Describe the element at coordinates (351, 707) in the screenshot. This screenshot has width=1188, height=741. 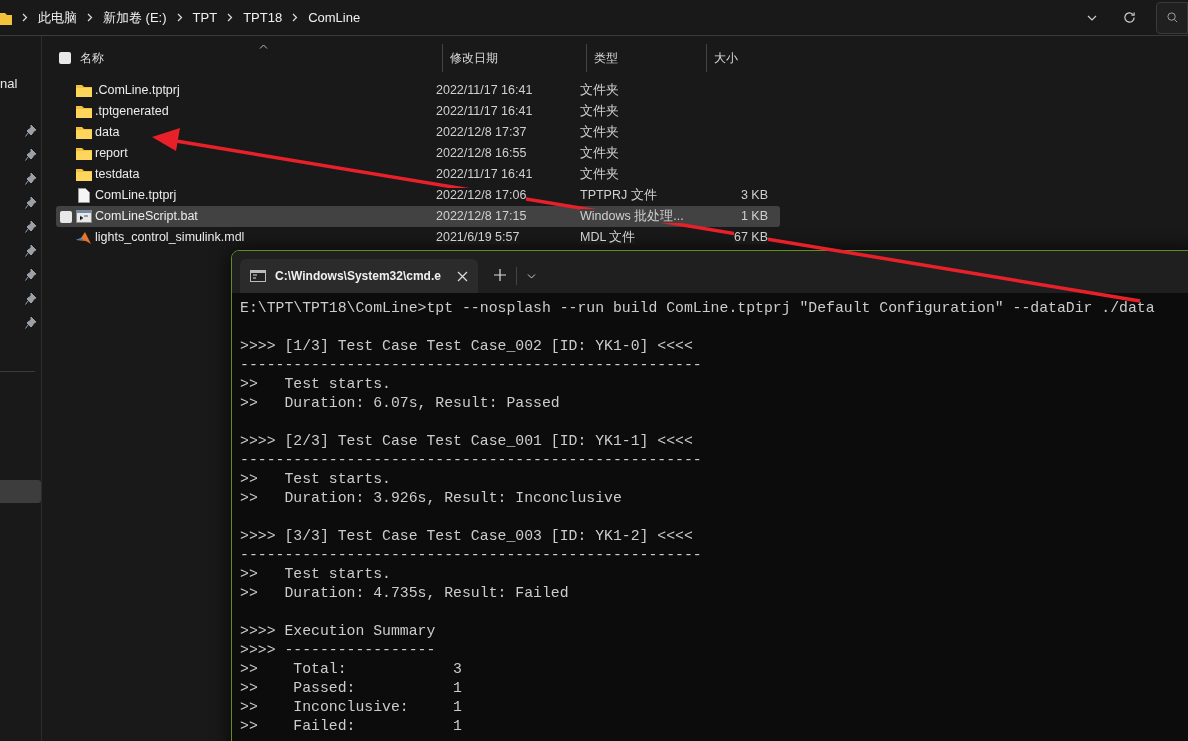
I see `terminal-line: >> Inconclusive: 1` at that location.